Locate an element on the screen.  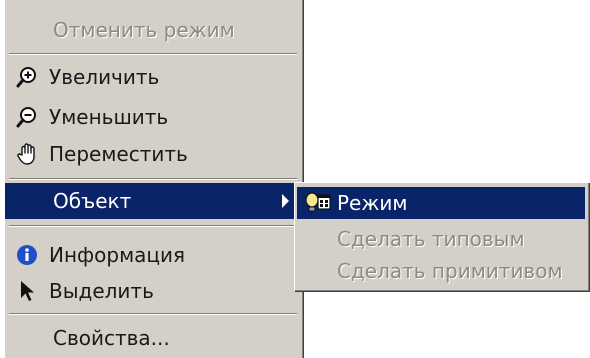
menu-item-zoom-out: Уменьшить is located at coordinates (153, 117).